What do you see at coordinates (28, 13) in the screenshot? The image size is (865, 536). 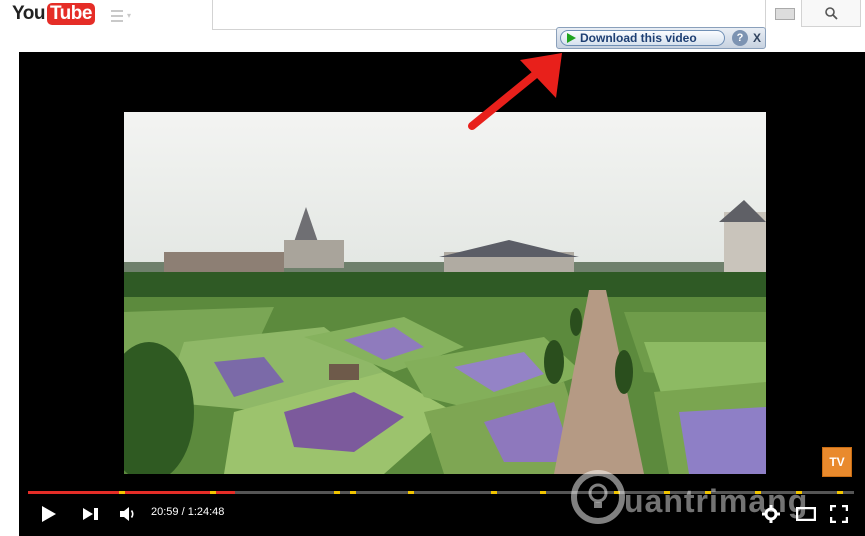 I see `logo-you: You` at bounding box center [28, 13].